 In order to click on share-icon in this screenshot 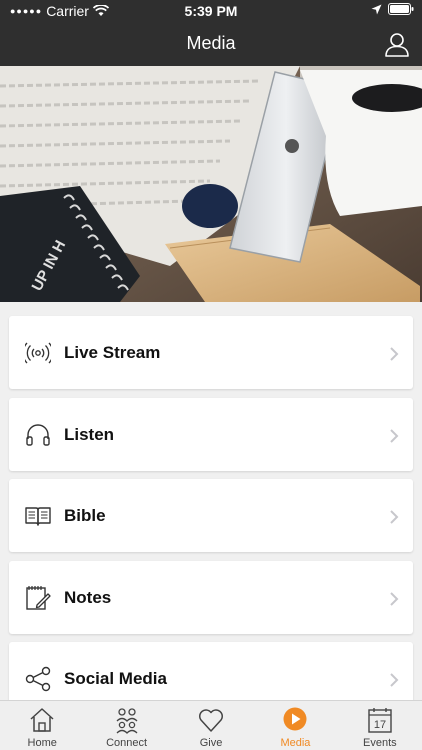, I will do `click(38, 679)`.